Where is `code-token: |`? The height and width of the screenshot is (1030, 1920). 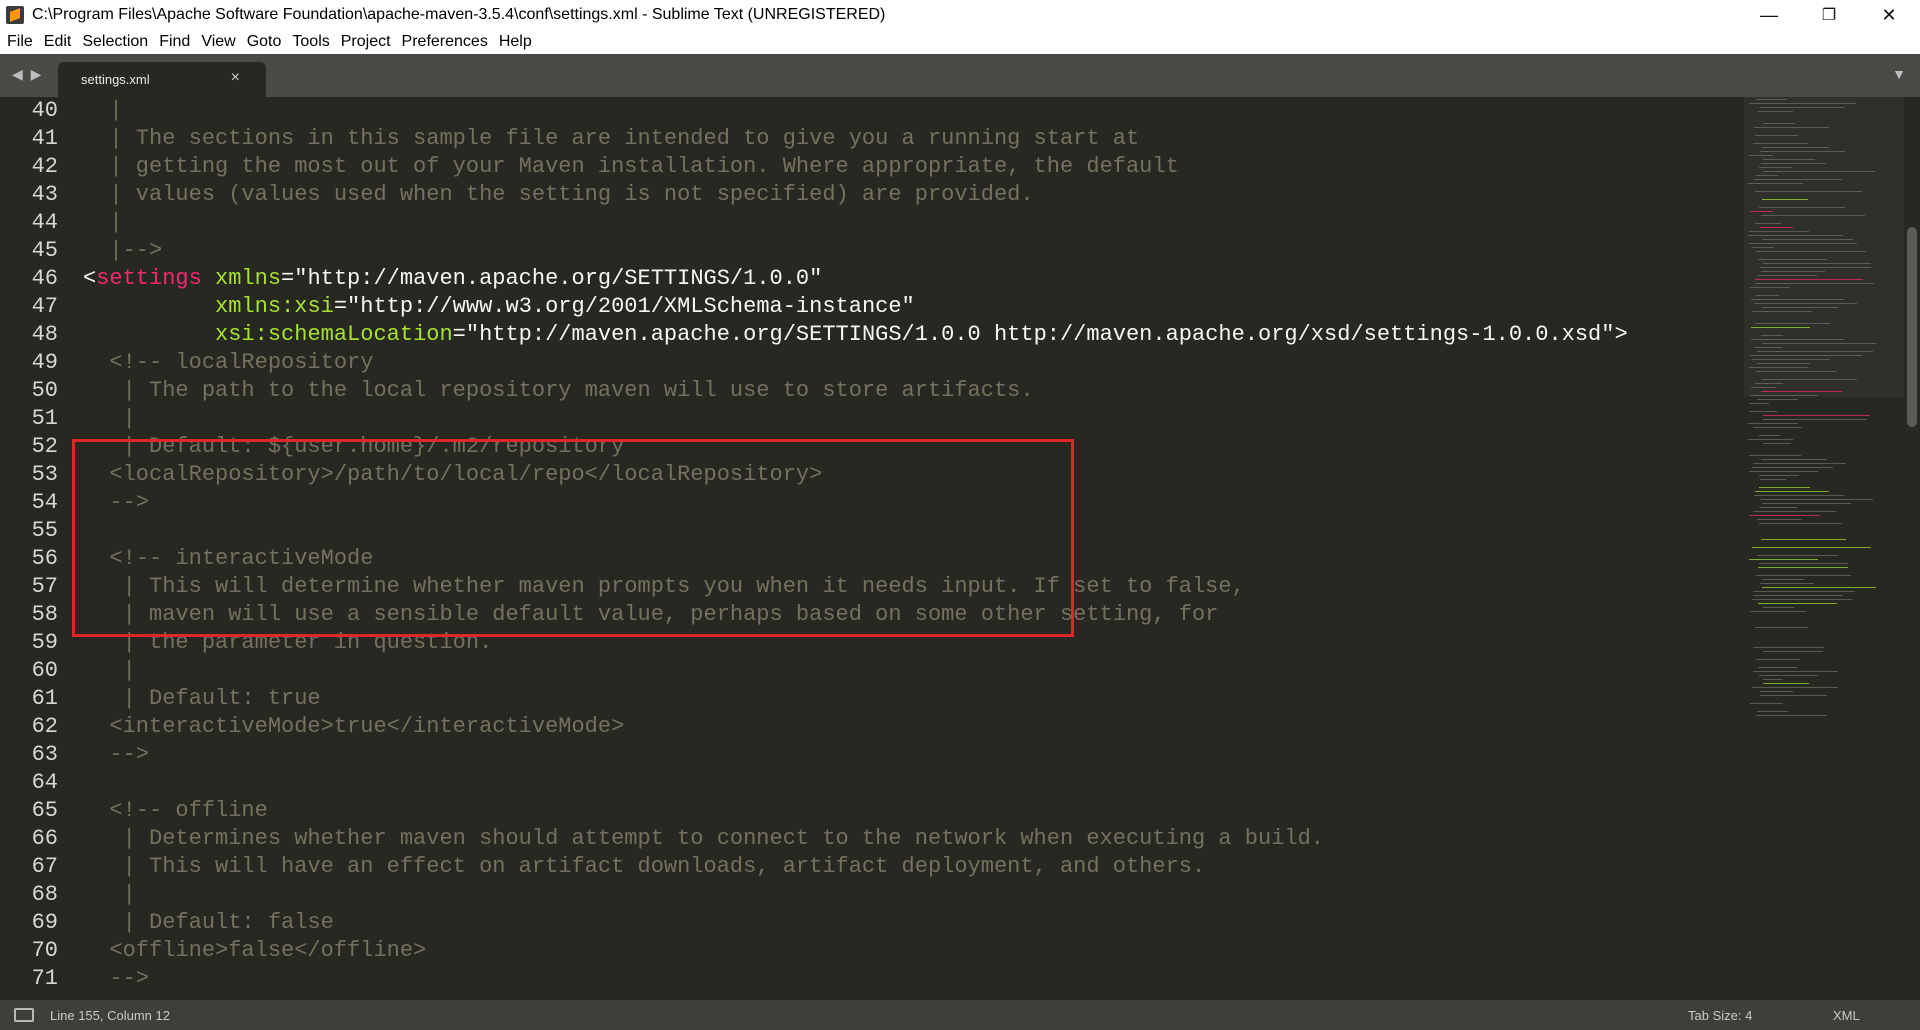 code-token: | is located at coordinates (109, 894).